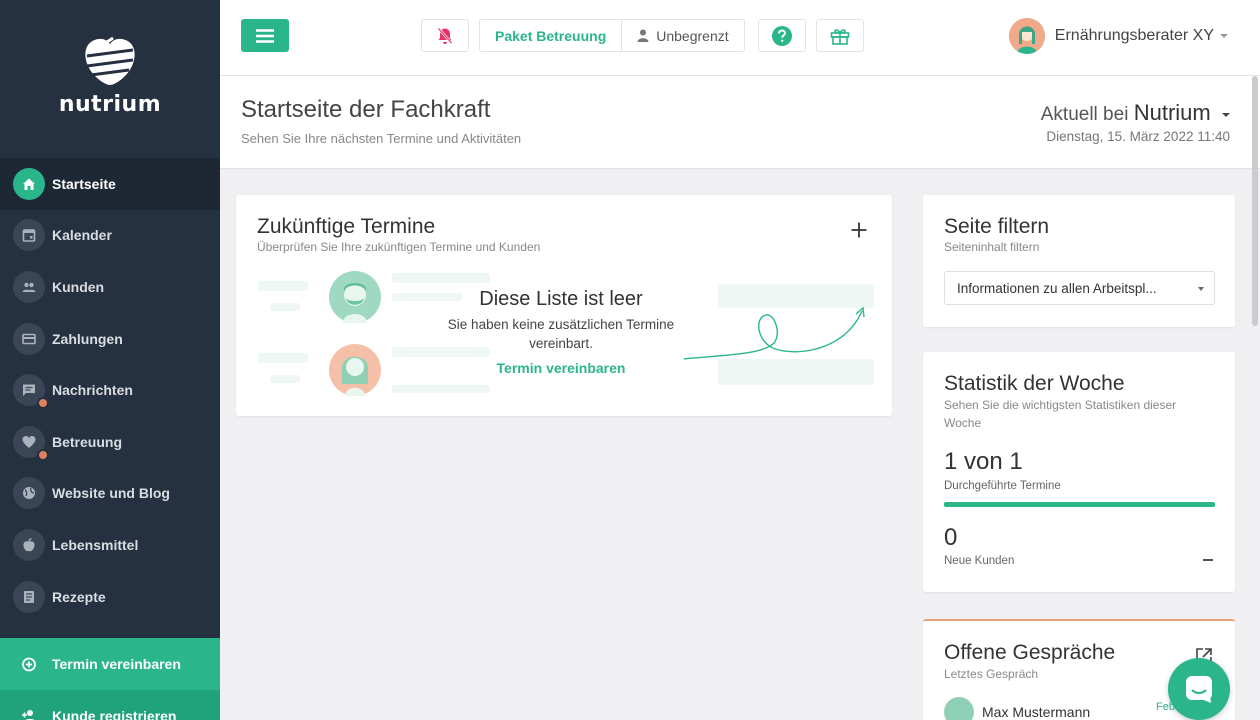 The width and height of the screenshot is (1260, 720). Describe the element at coordinates (114, 714) in the screenshot. I see `register-client-label: Kunde registrieren` at that location.